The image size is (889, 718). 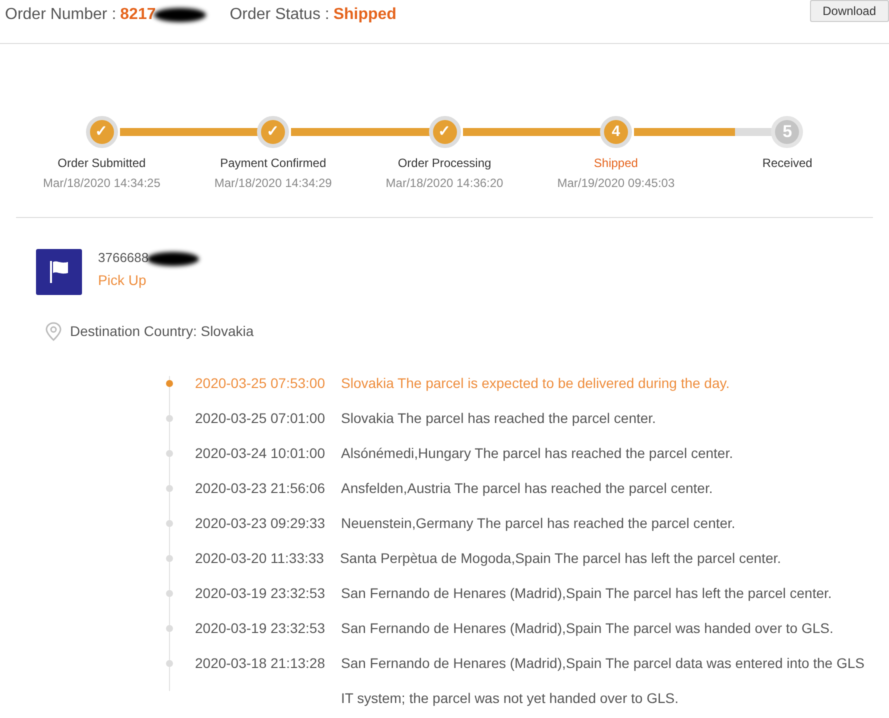 What do you see at coordinates (123, 257) in the screenshot?
I see `tracking-number: 3766688` at bounding box center [123, 257].